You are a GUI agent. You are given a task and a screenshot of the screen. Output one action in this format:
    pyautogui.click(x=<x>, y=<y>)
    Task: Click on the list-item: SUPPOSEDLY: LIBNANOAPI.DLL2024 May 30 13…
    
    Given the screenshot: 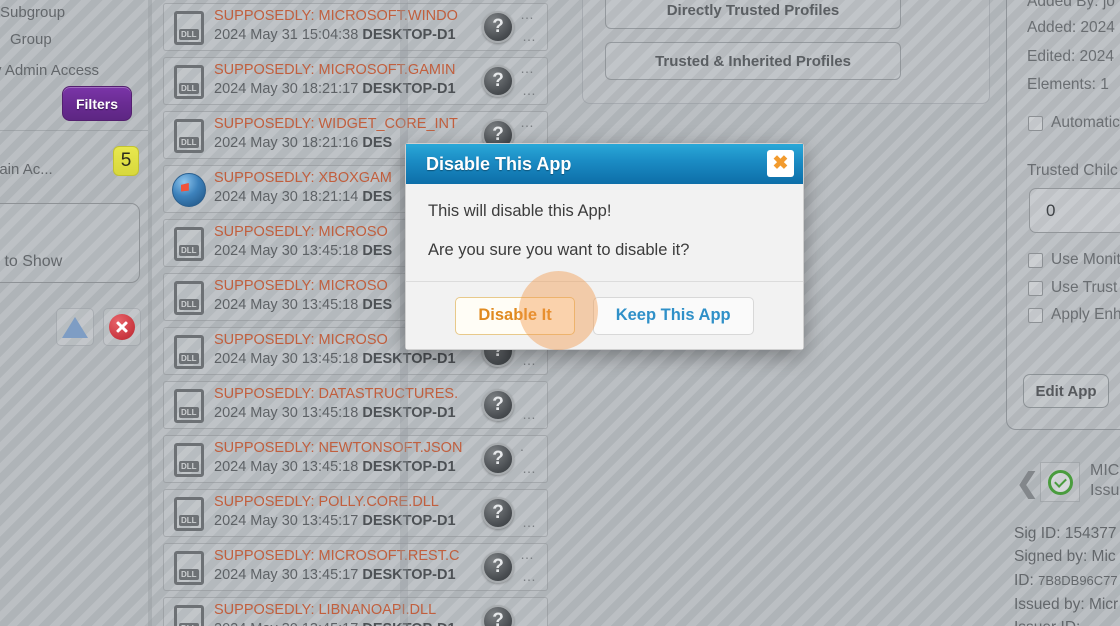 What is the action you would take?
    pyautogui.click(x=355, y=611)
    